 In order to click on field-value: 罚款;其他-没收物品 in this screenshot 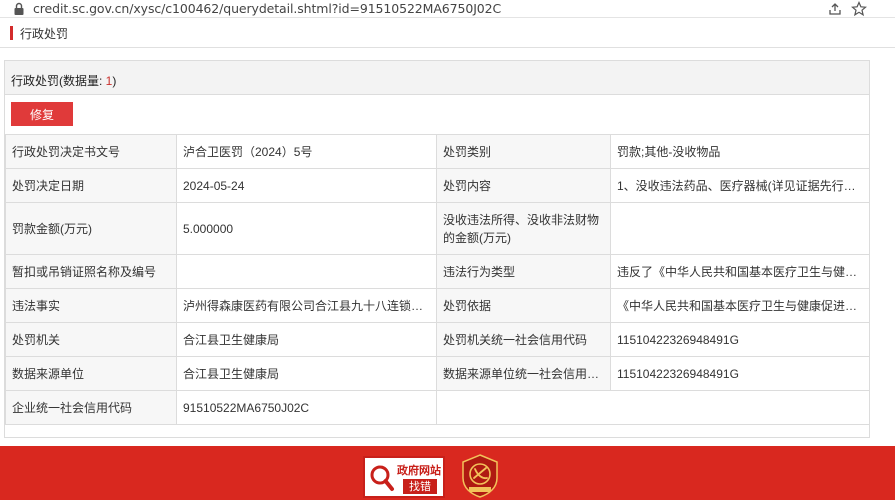, I will do `click(740, 151)`.